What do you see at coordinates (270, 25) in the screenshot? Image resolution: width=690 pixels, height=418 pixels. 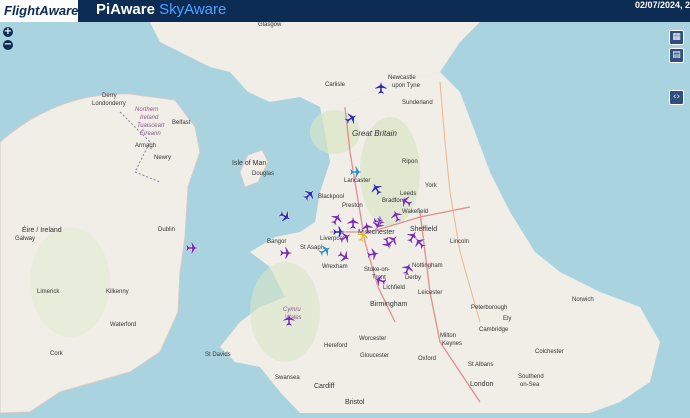 I see `label-glasgow: Glasgow` at bounding box center [270, 25].